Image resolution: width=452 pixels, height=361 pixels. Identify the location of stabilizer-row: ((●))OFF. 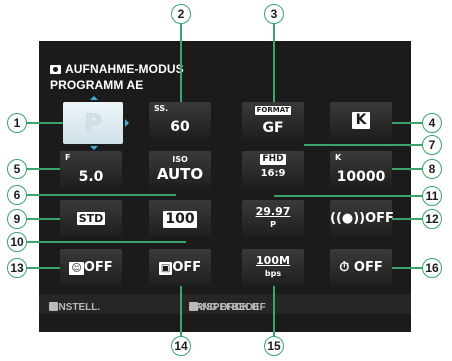
(362, 218).